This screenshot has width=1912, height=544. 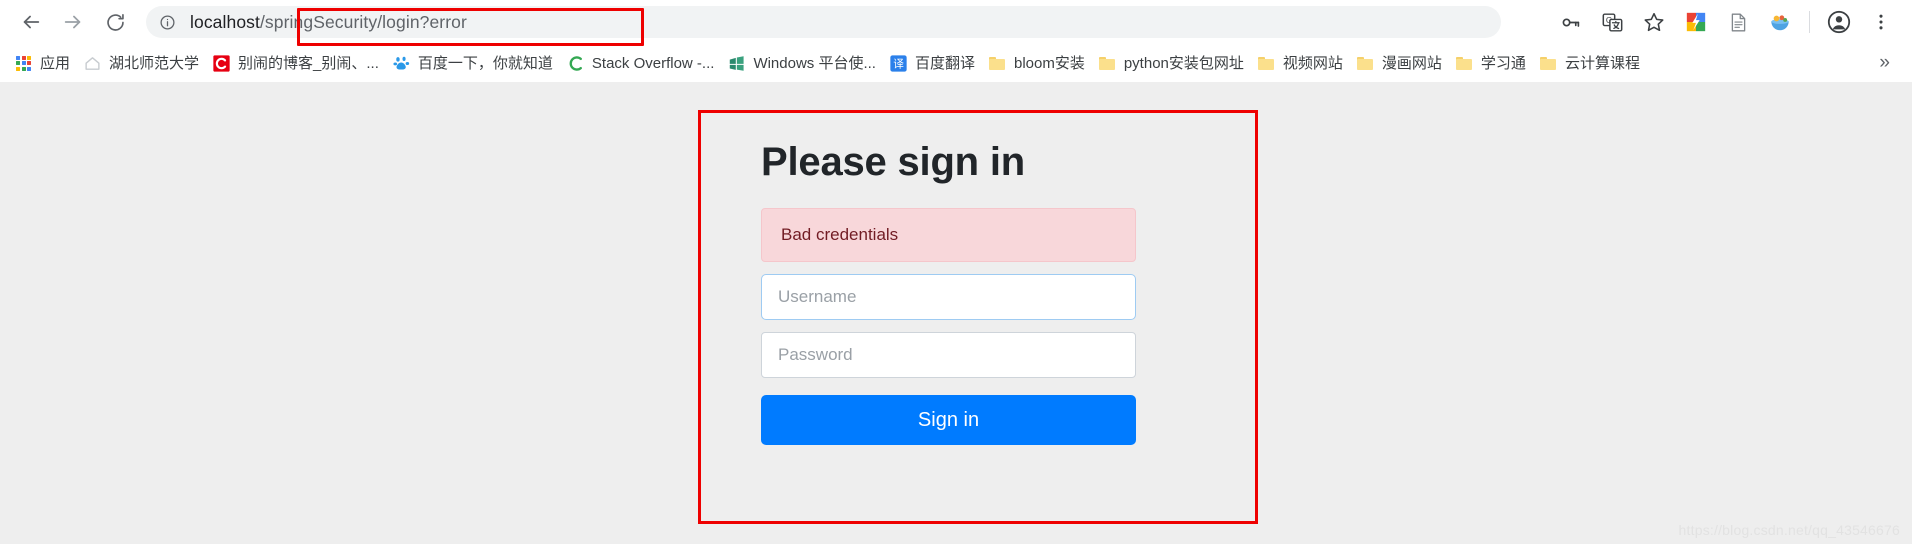 I want to click on reload-icon, so click(x=115, y=22).